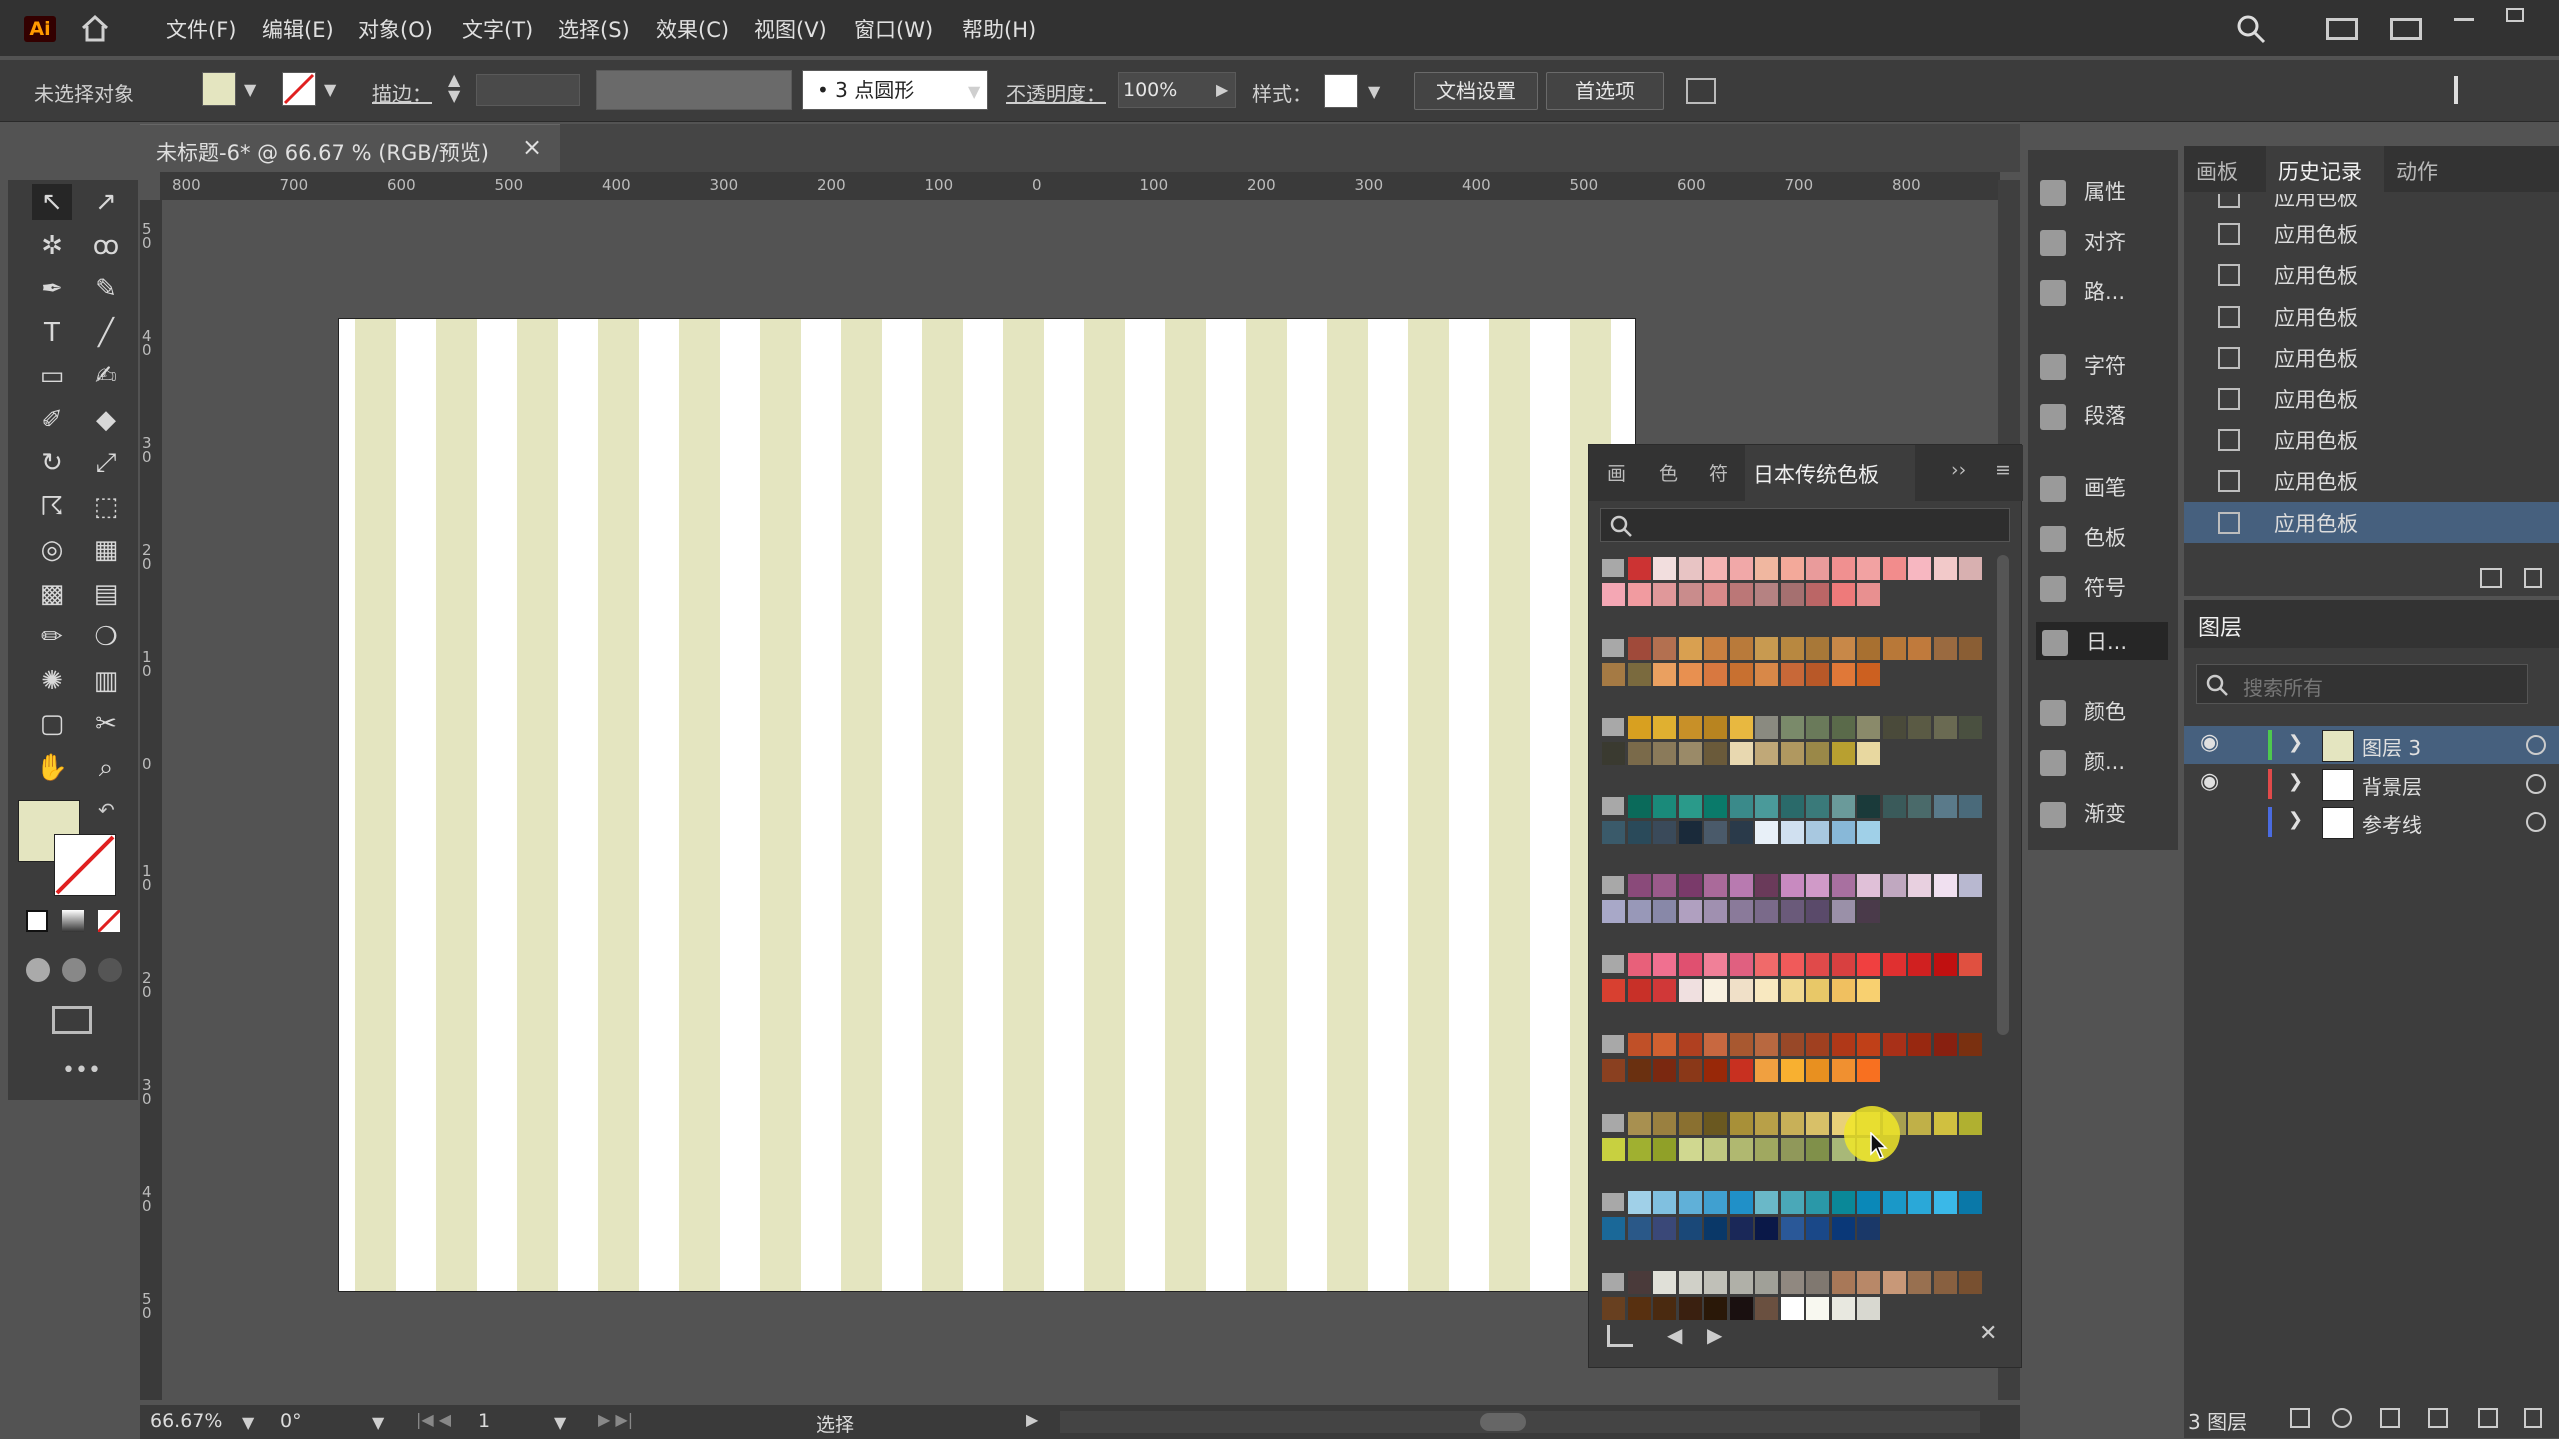  I want to click on artboard-number: 1, so click(484, 1421).